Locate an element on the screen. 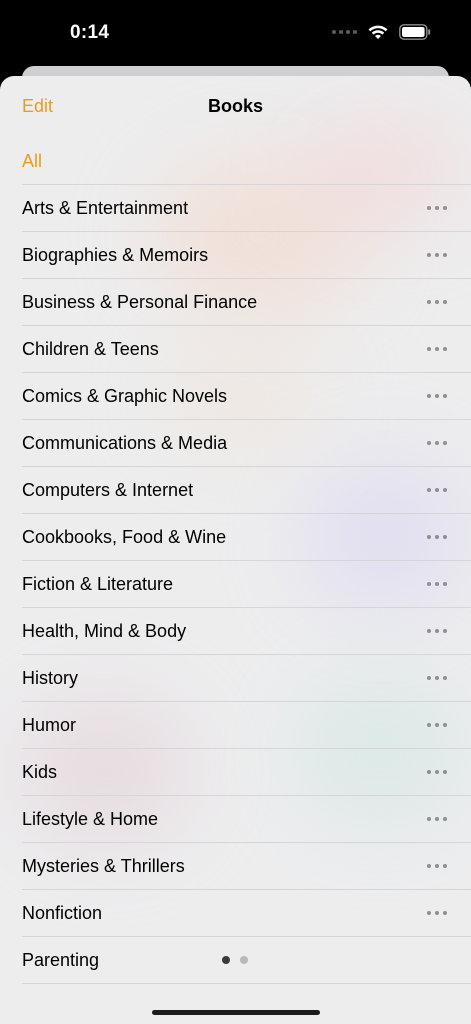 Image resolution: width=471 pixels, height=1024 pixels. category-row: Humor is located at coordinates (246, 725).